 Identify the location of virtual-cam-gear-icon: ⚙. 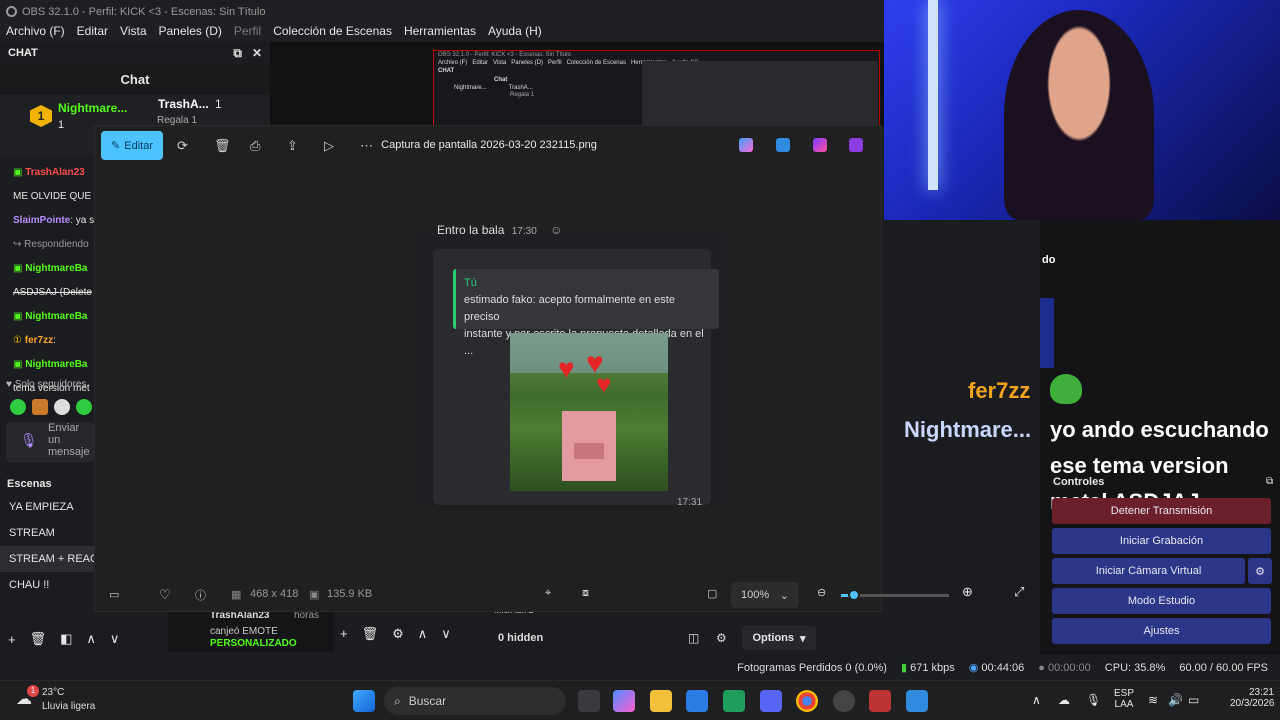
(1260, 571).